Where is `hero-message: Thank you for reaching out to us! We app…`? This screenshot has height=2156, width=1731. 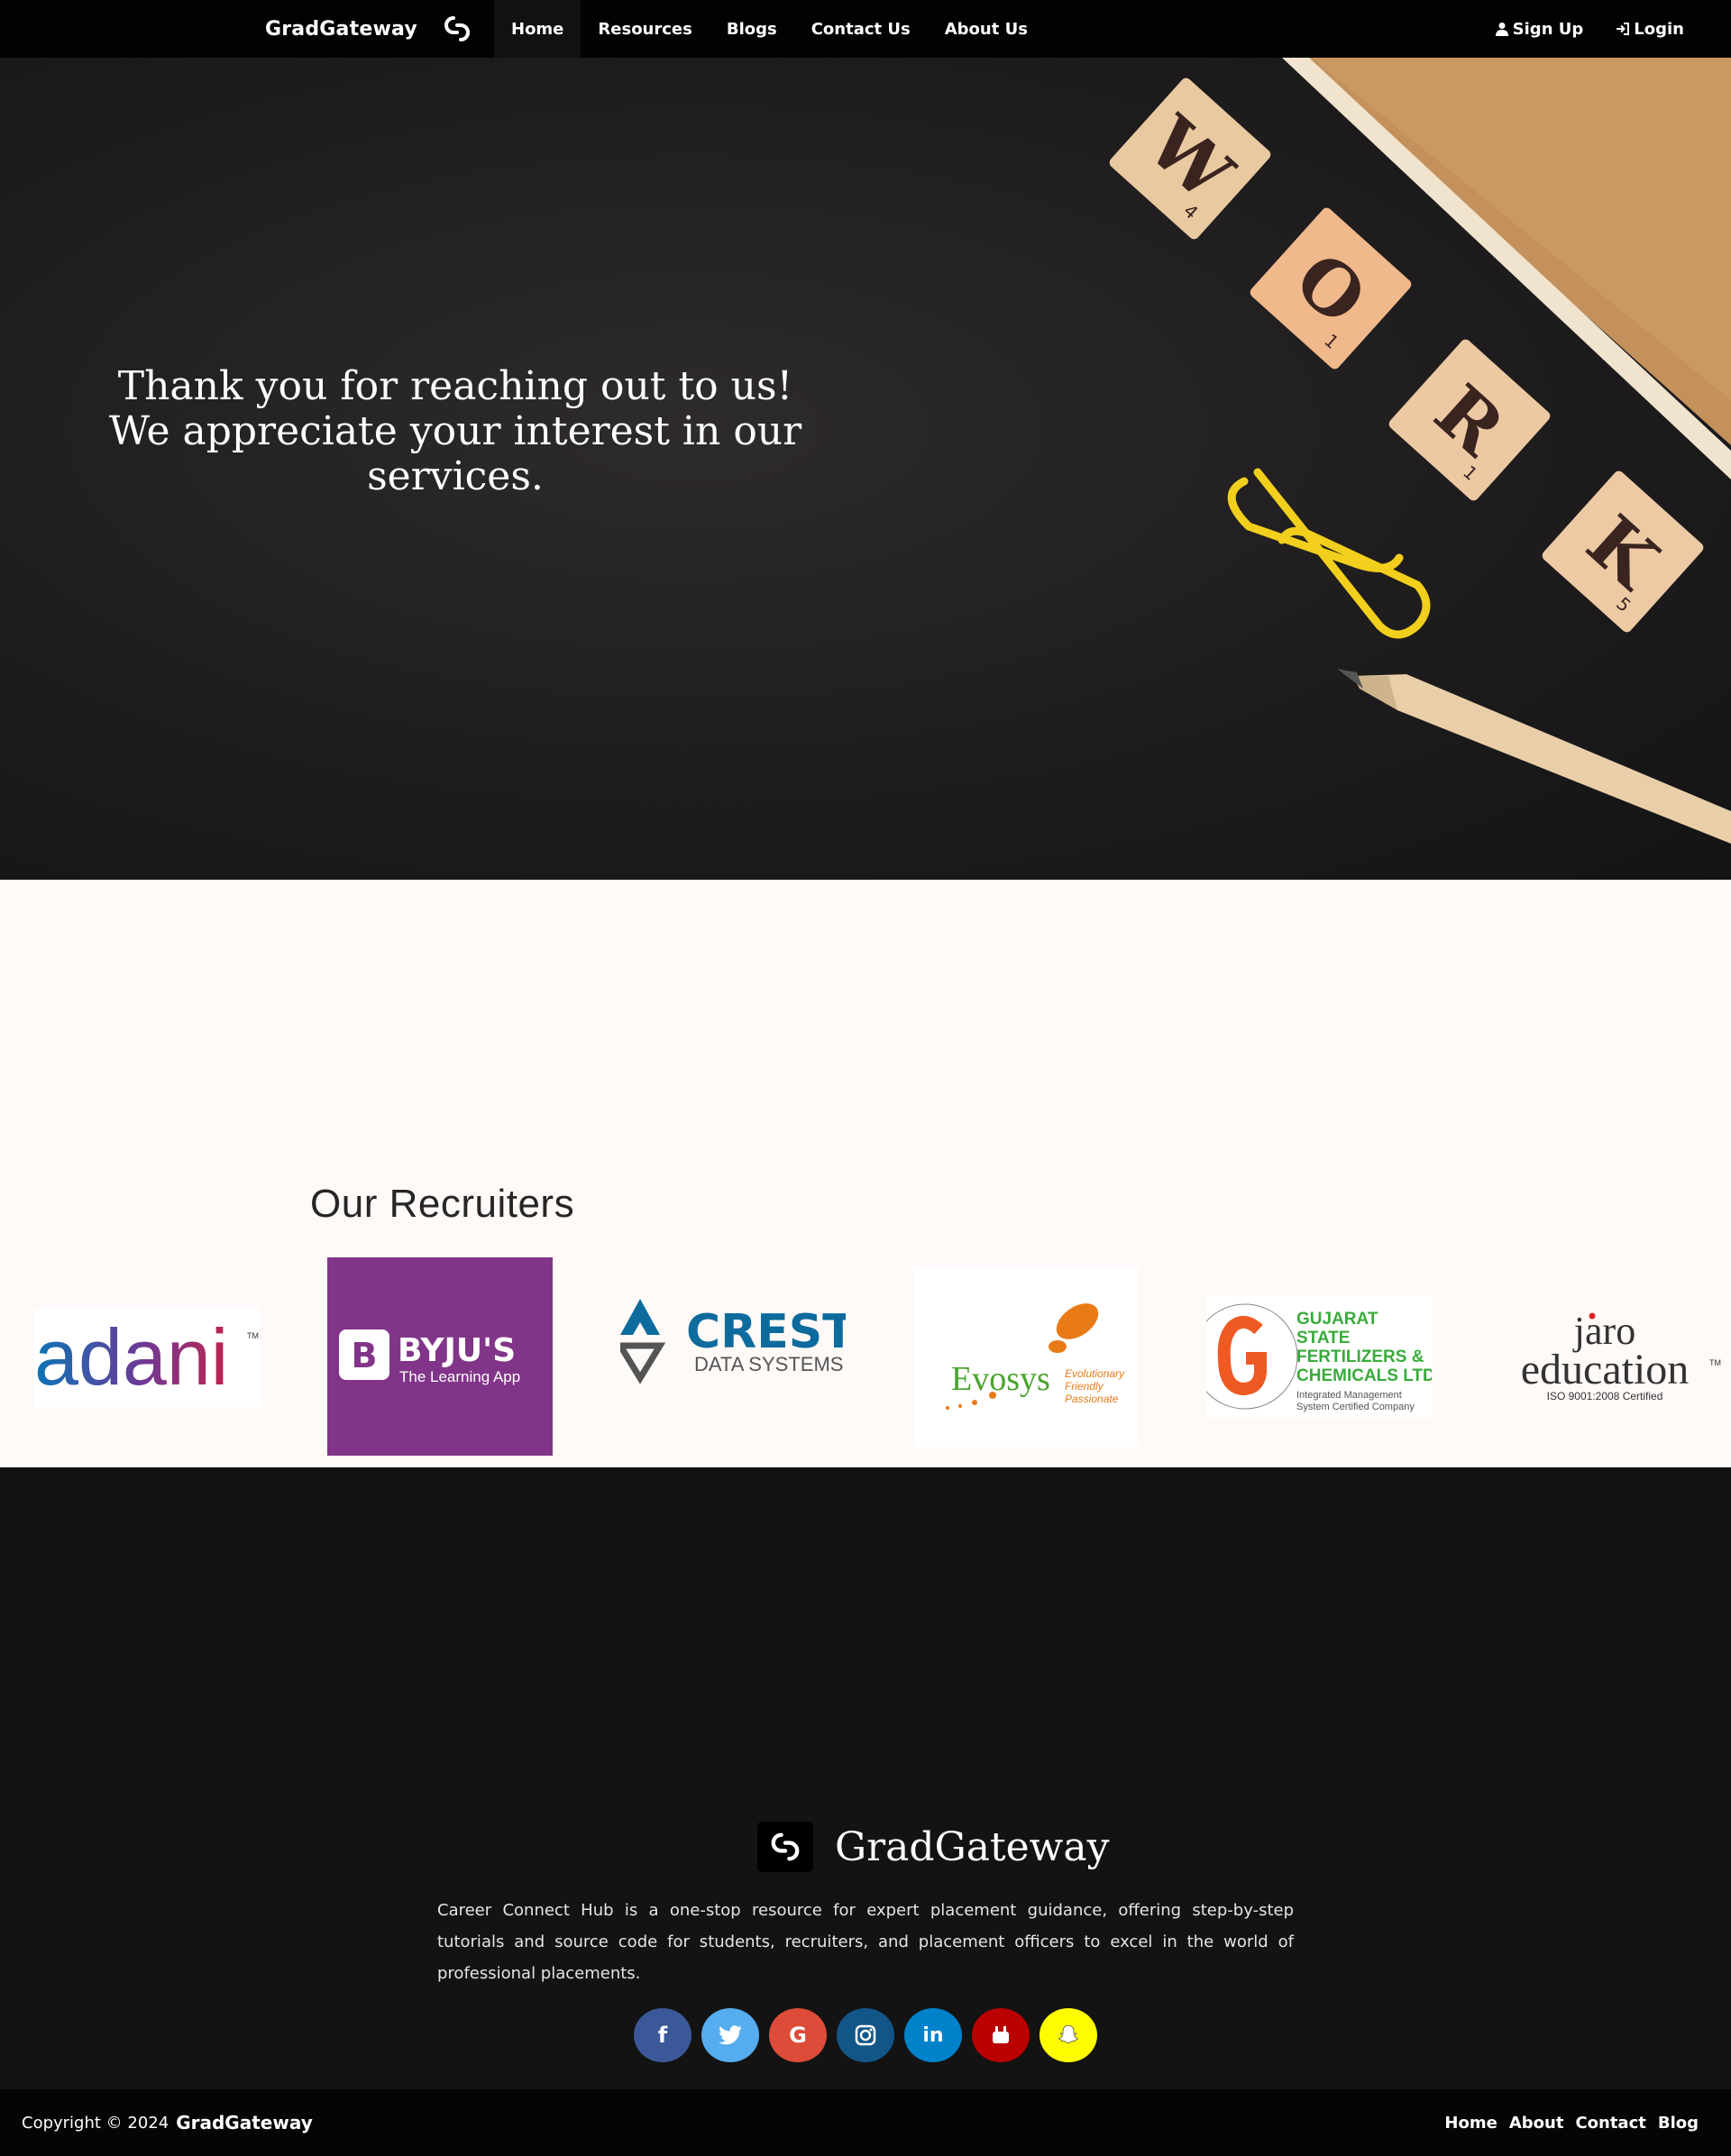
hero-message: Thank you for reaching out to us! We app… is located at coordinates (455, 431).